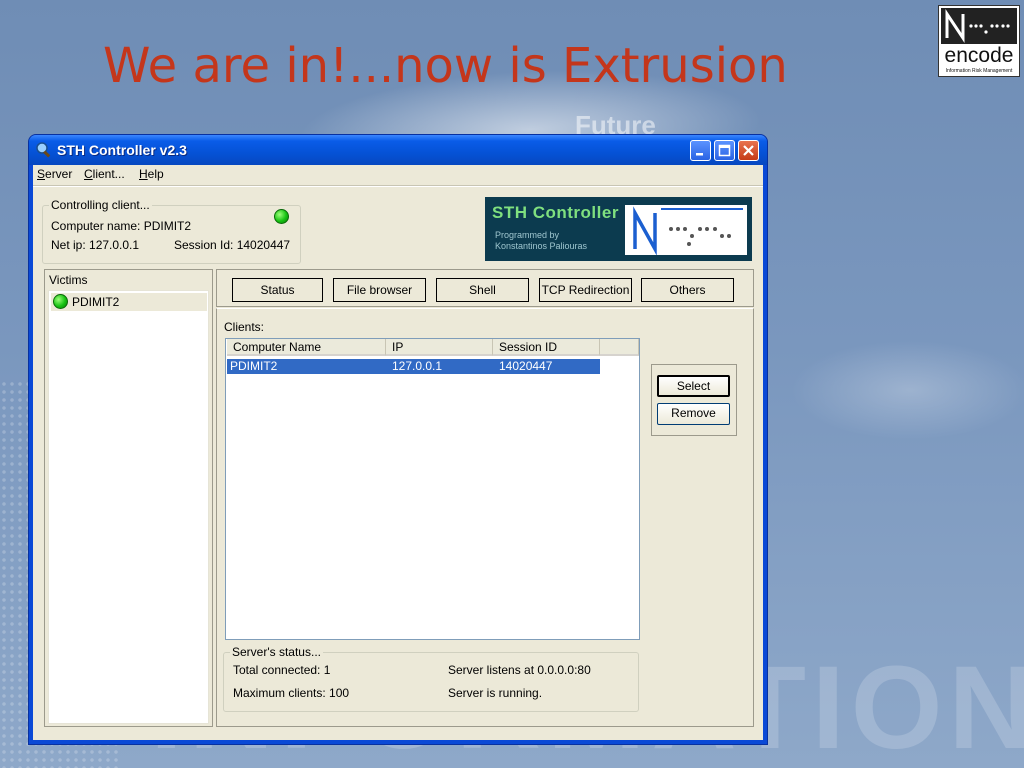 The image size is (1024, 768). I want to click on menu-divider, so click(398, 186).